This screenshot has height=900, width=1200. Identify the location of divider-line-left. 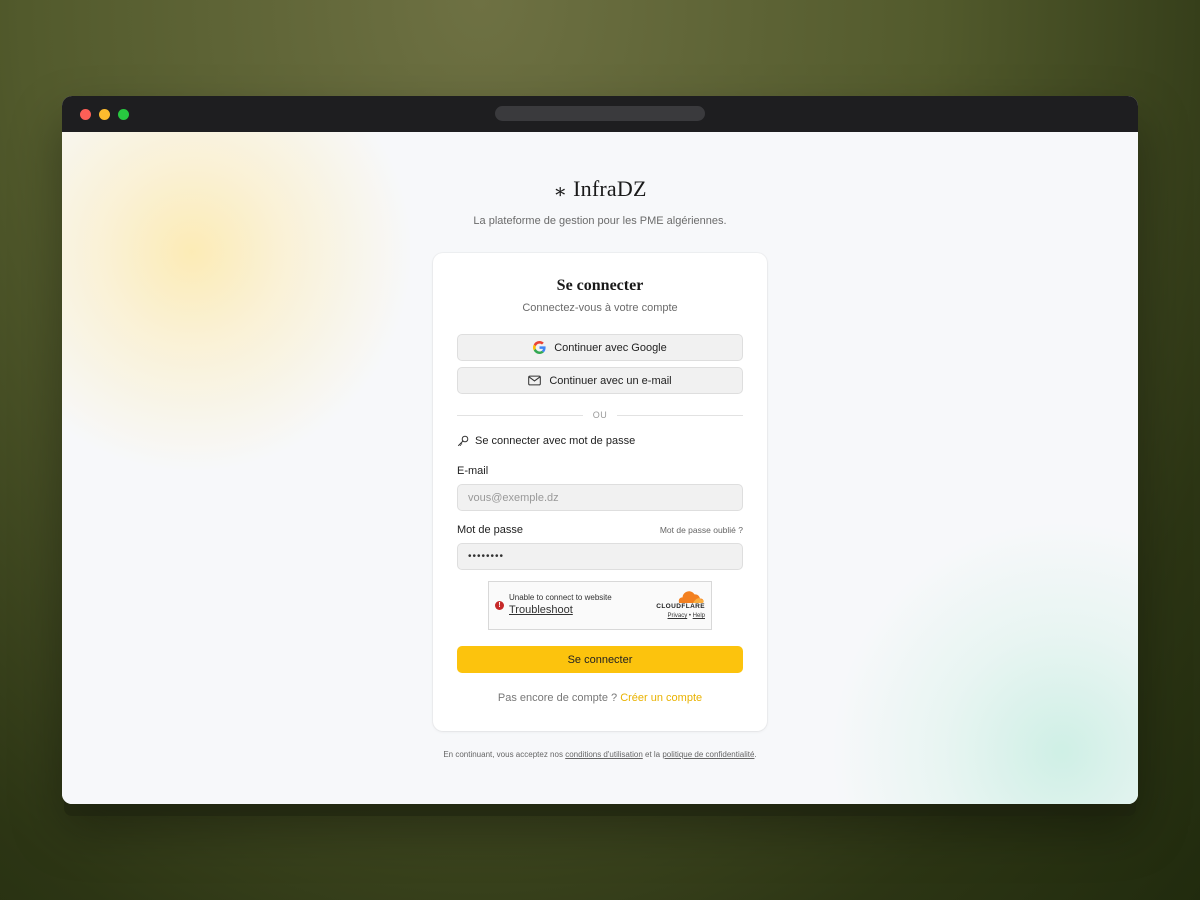
(520, 415).